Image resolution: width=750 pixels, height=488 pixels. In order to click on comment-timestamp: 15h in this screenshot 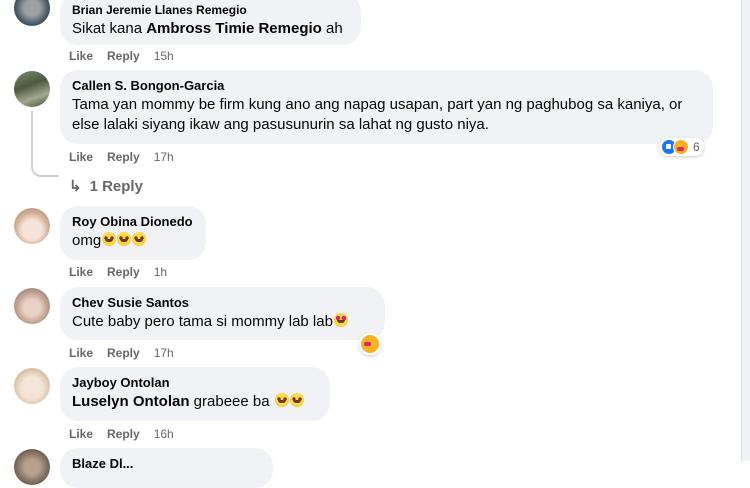, I will do `click(164, 56)`.